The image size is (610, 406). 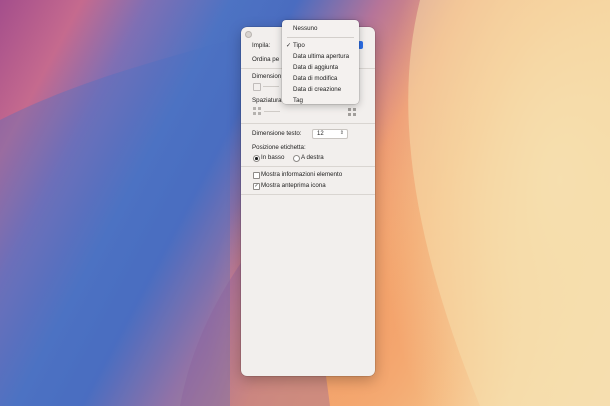 What do you see at coordinates (256, 158) in the screenshot?
I see `radio-in-basso` at bounding box center [256, 158].